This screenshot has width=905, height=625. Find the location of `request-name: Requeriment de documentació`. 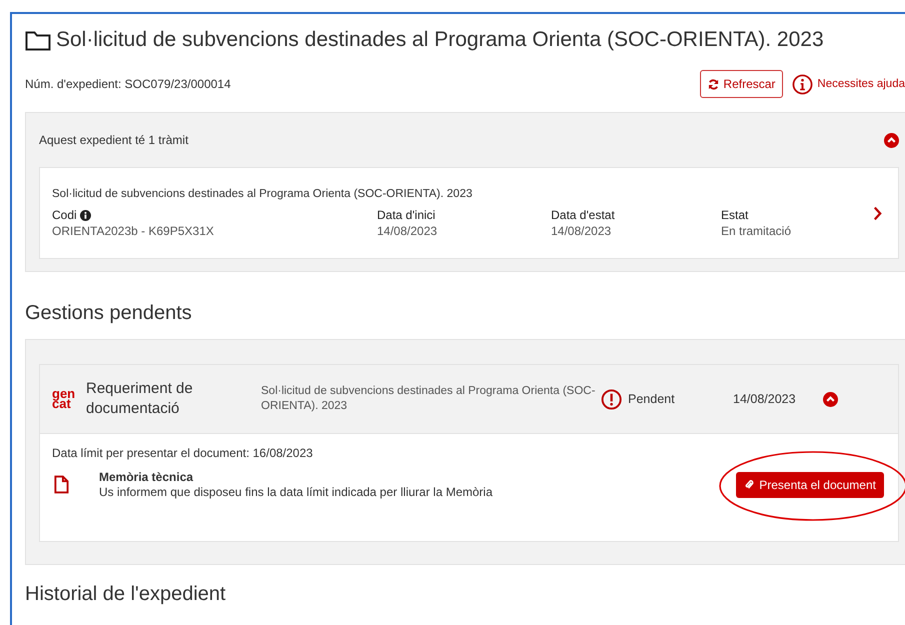

request-name: Requeriment de documentació is located at coordinates (140, 399).